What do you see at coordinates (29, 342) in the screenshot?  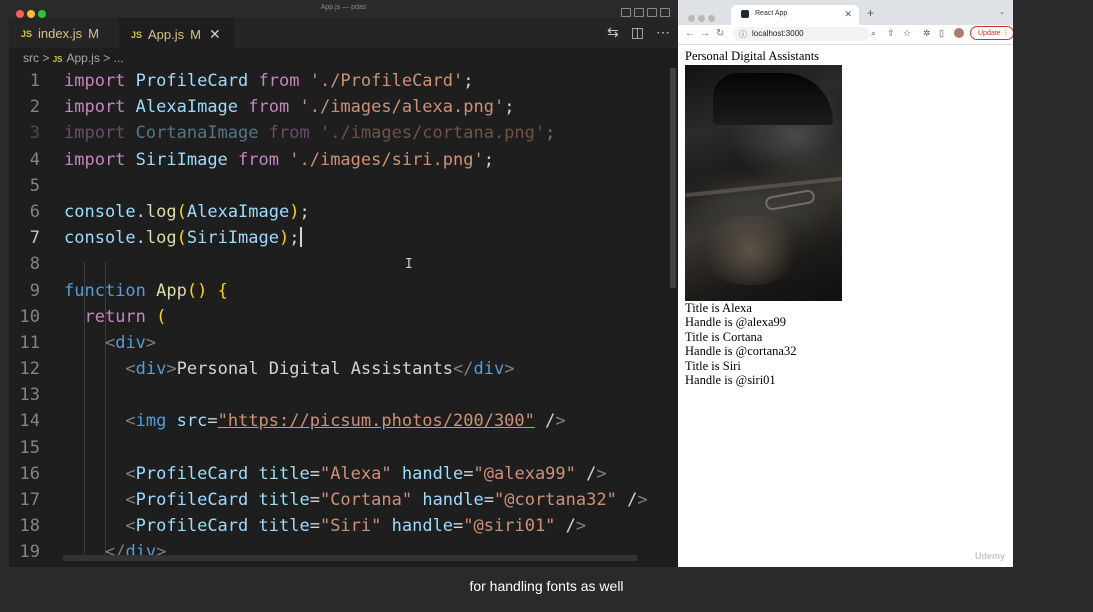 I see `line-number: 11` at bounding box center [29, 342].